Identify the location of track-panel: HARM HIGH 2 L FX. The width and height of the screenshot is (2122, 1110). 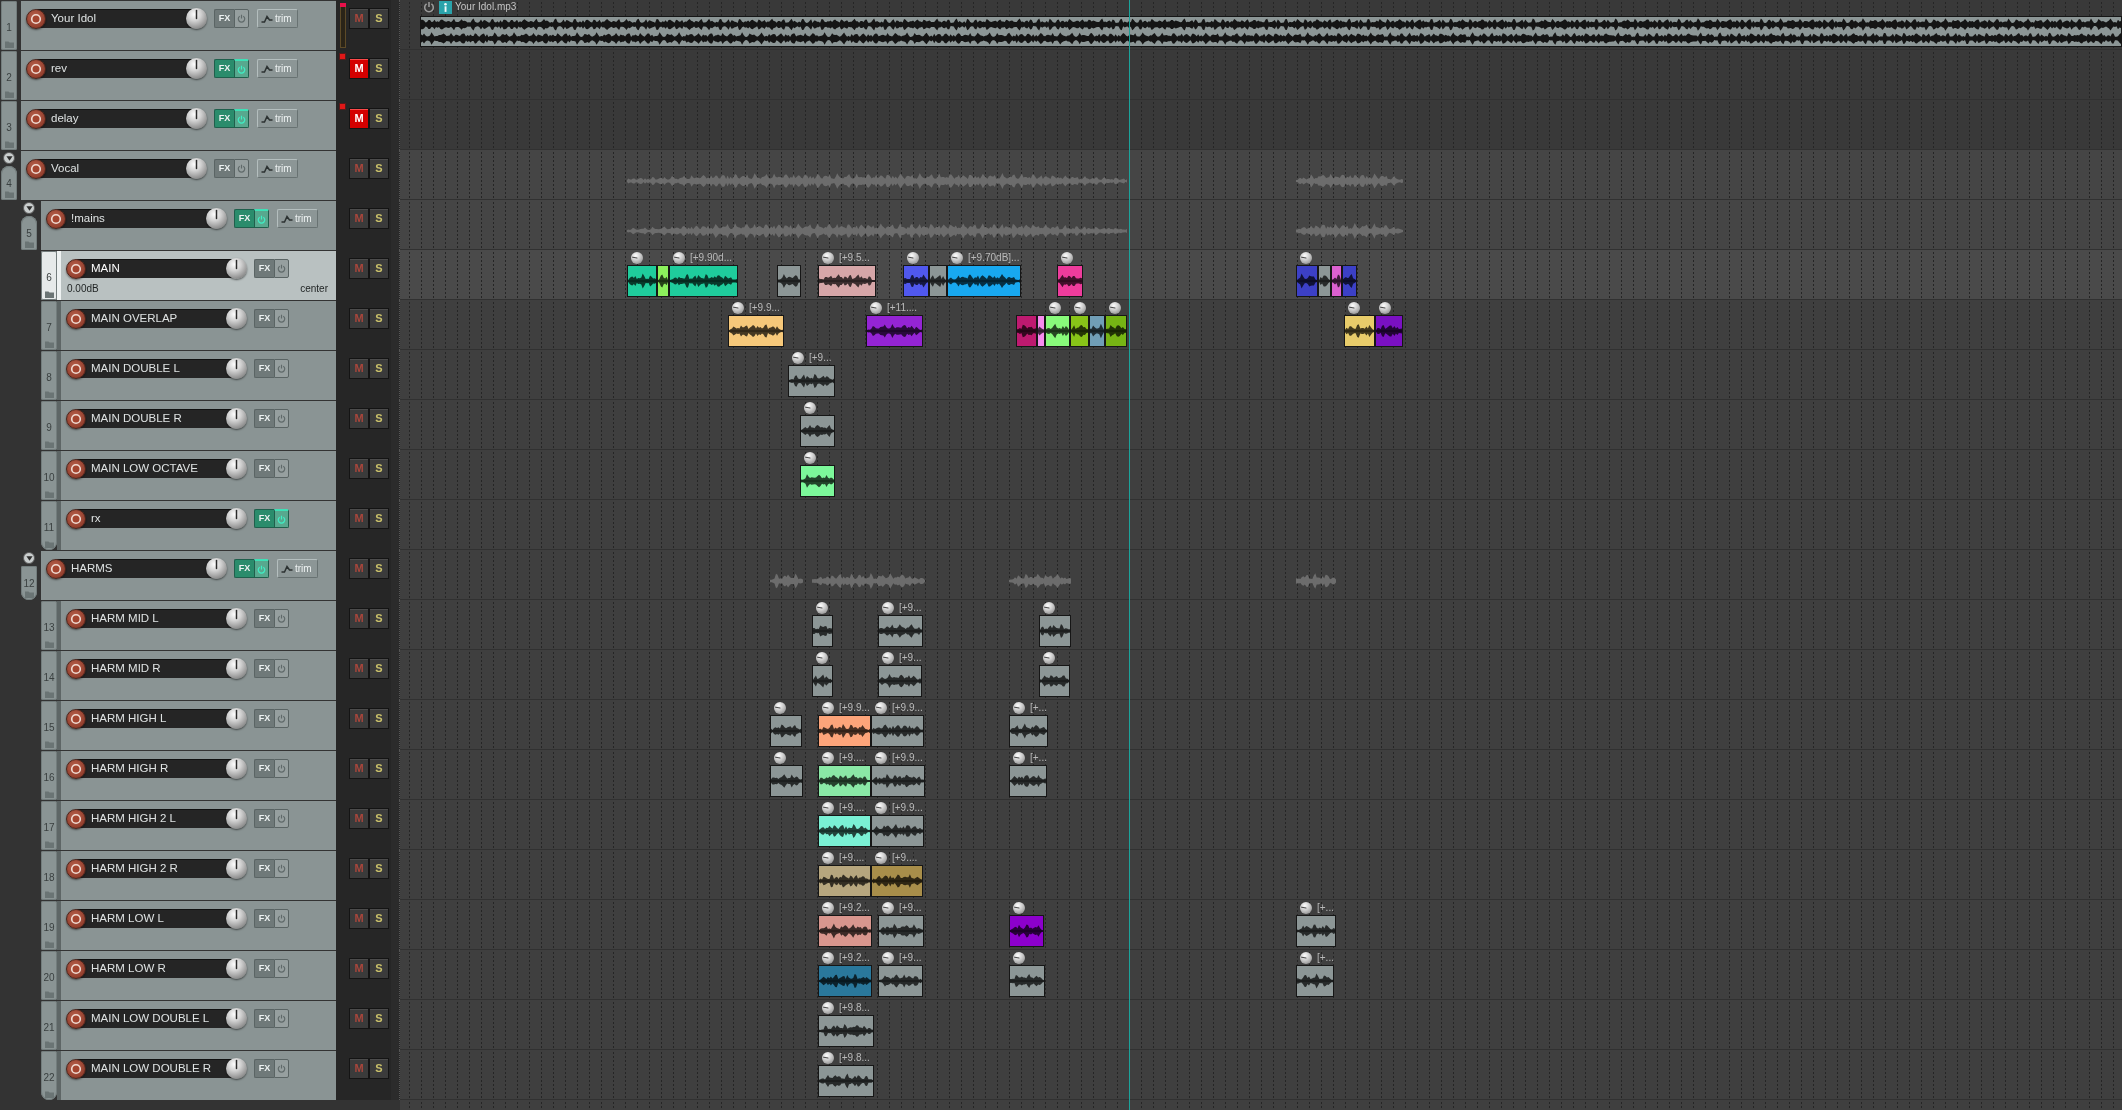
(196, 825).